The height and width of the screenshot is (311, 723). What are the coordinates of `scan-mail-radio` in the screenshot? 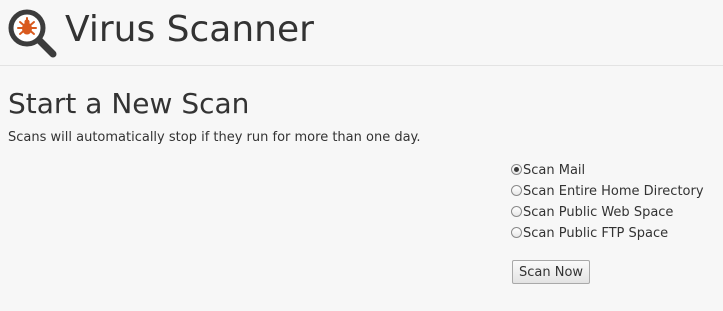 It's located at (516, 169).